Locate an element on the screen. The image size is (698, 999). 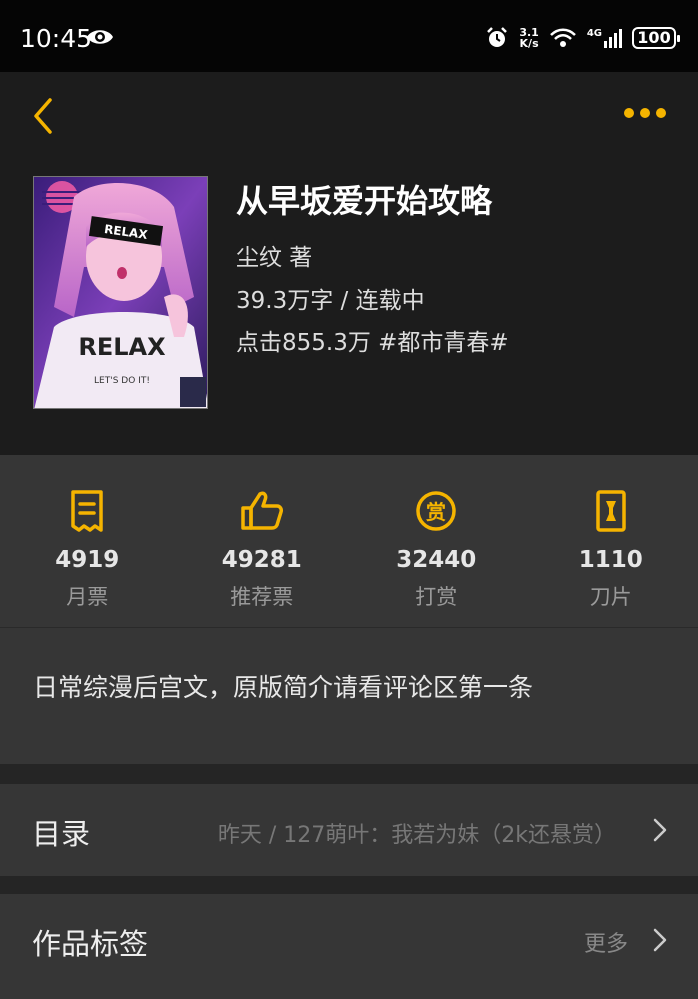
net-speed-unit: K/s is located at coordinates (529, 43).